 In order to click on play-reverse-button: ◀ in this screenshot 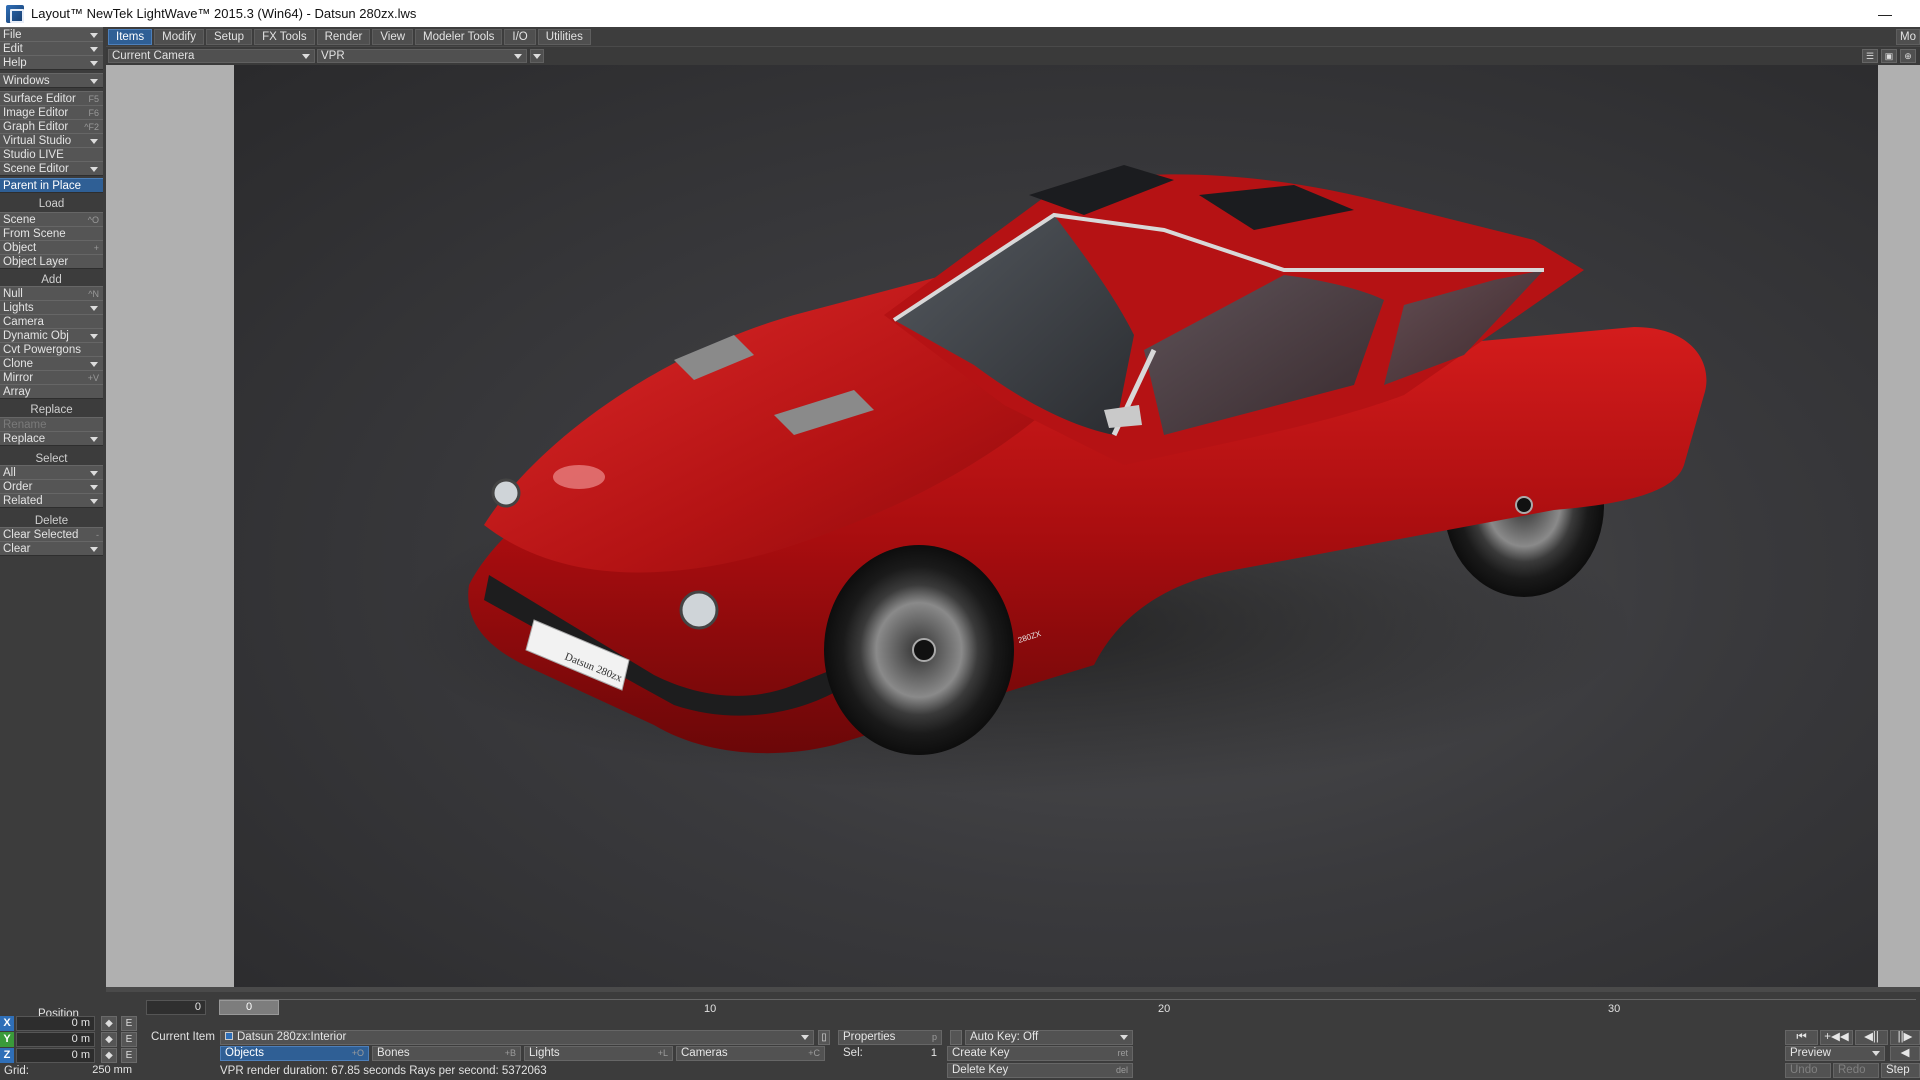, I will do `click(1905, 1053)`.